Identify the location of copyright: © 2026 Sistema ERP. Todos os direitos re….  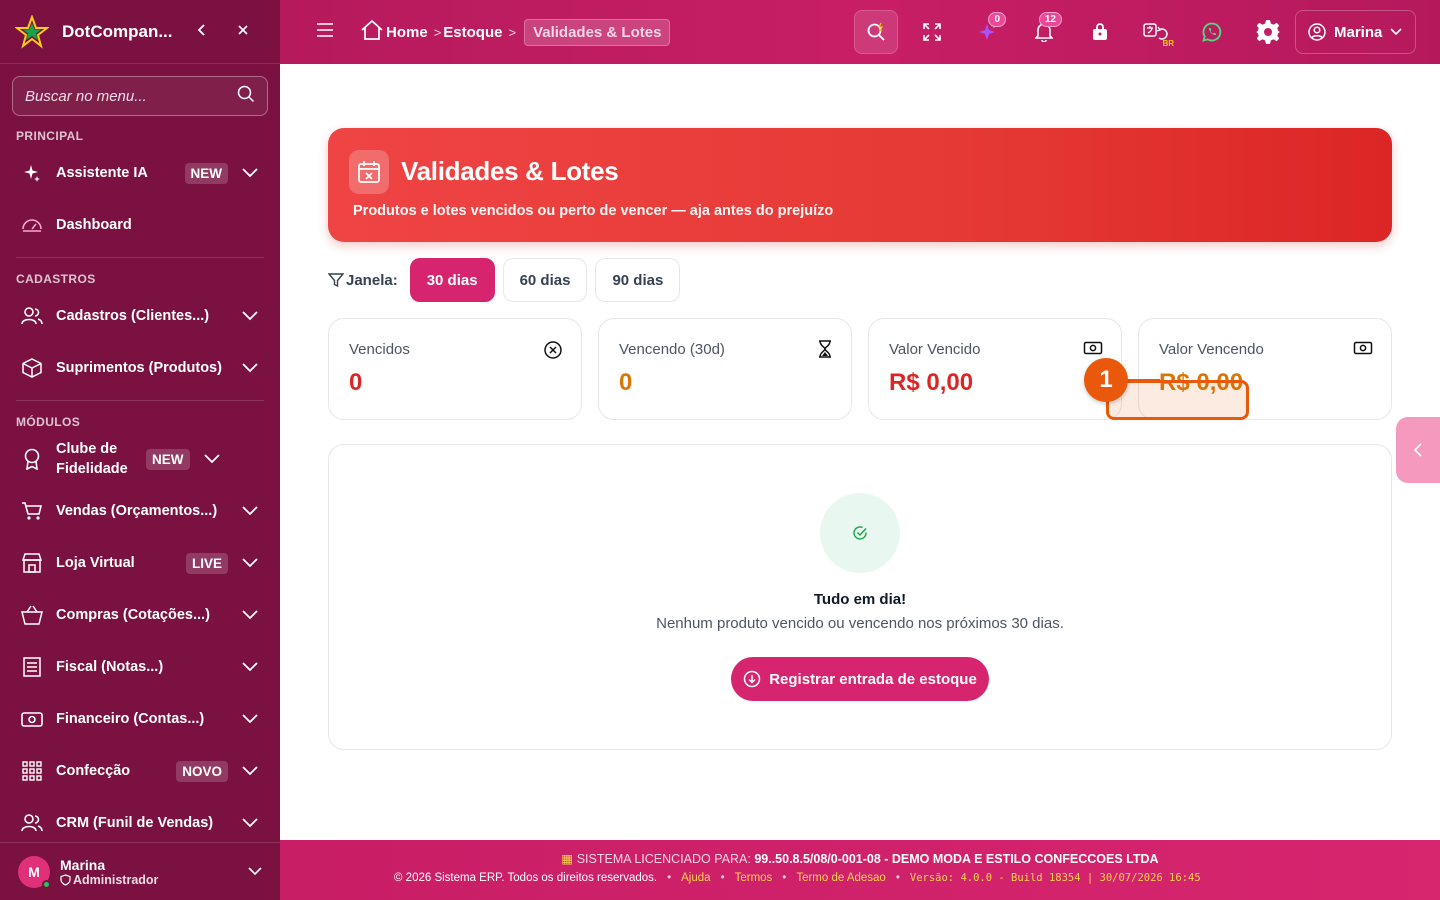
(526, 878).